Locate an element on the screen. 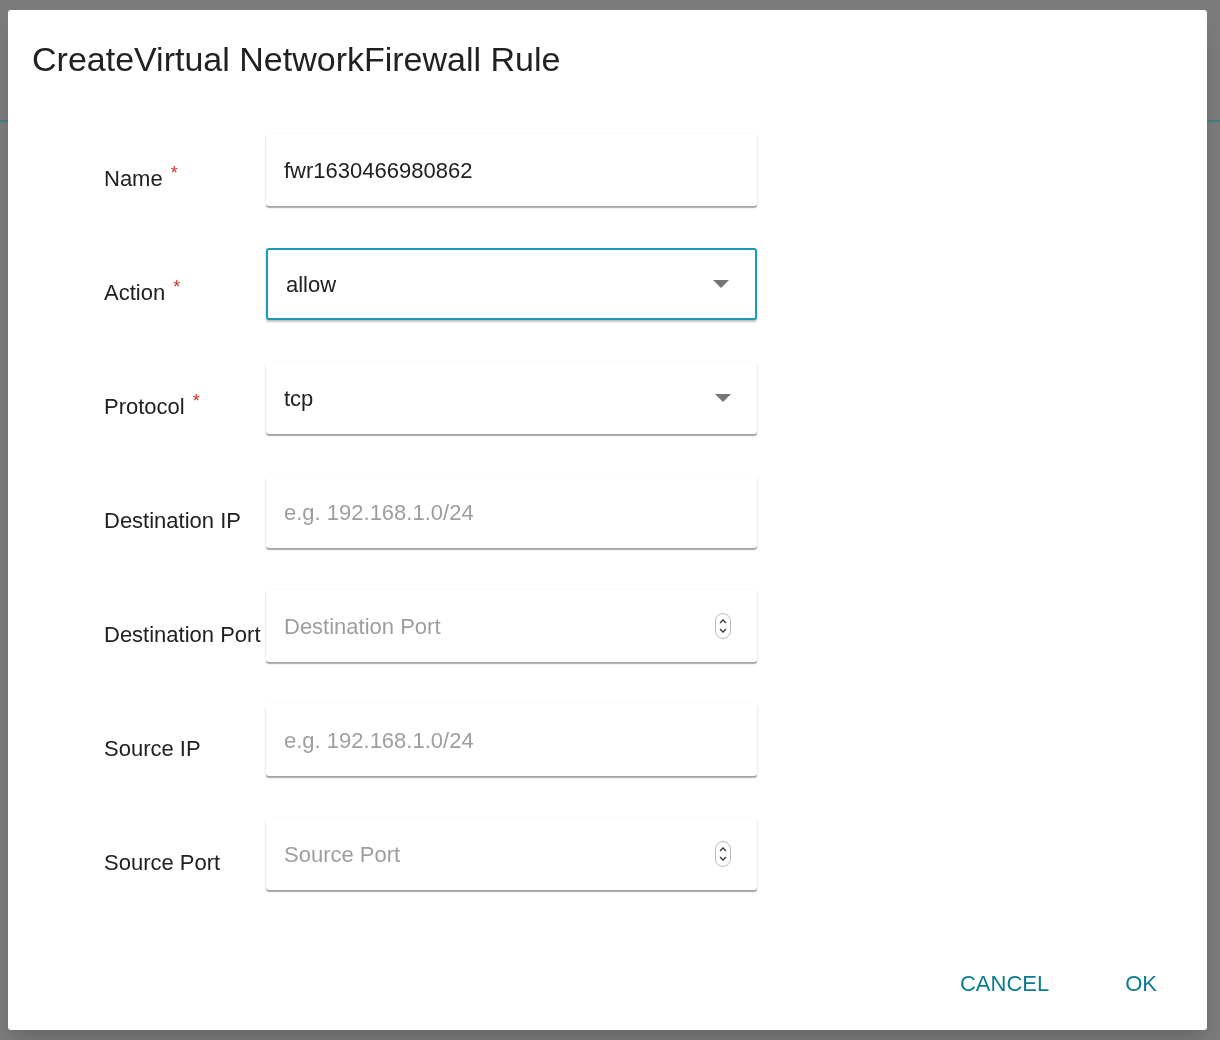 The image size is (1220, 1040). number-input-field: Source Port is located at coordinates (511, 854).